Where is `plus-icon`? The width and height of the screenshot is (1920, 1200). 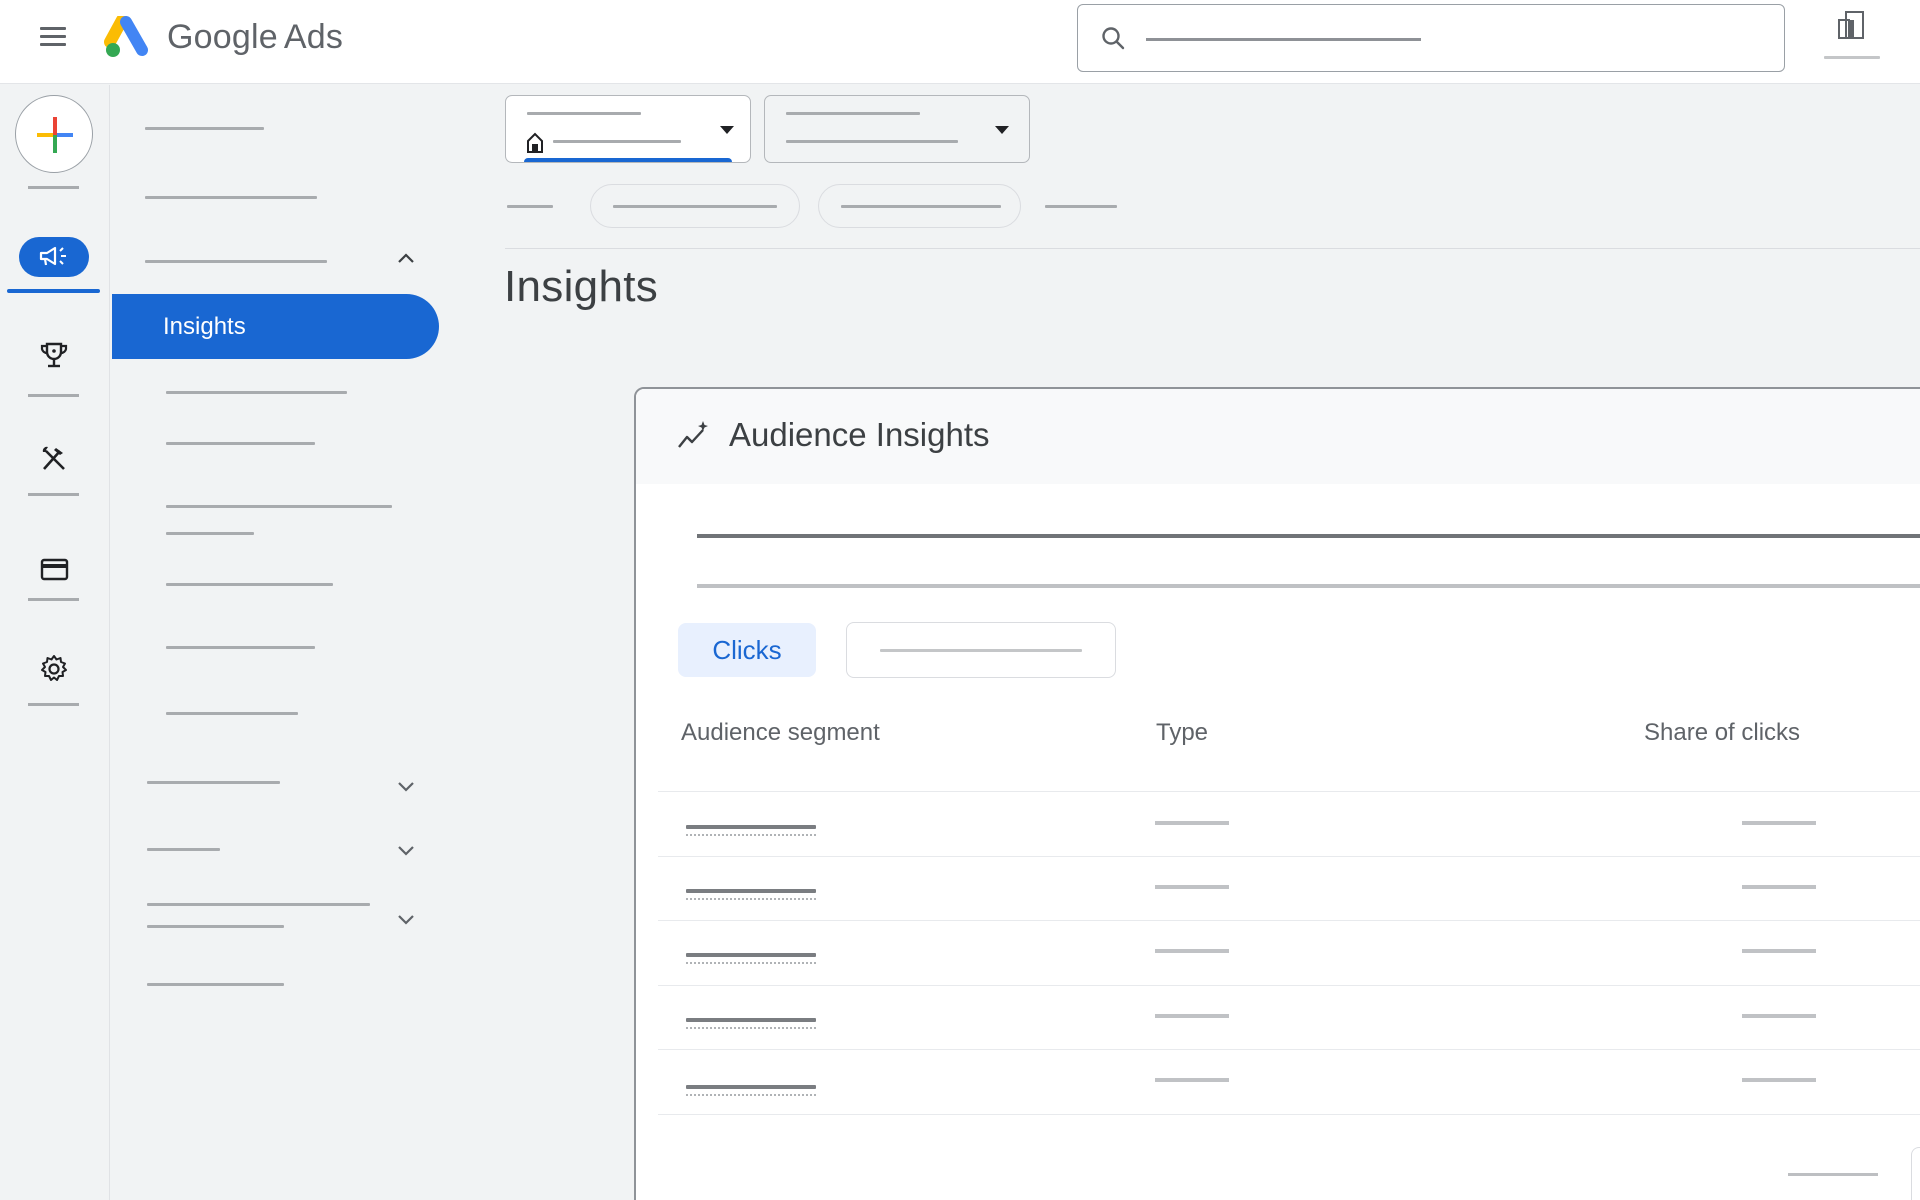
plus-icon is located at coordinates (55, 135).